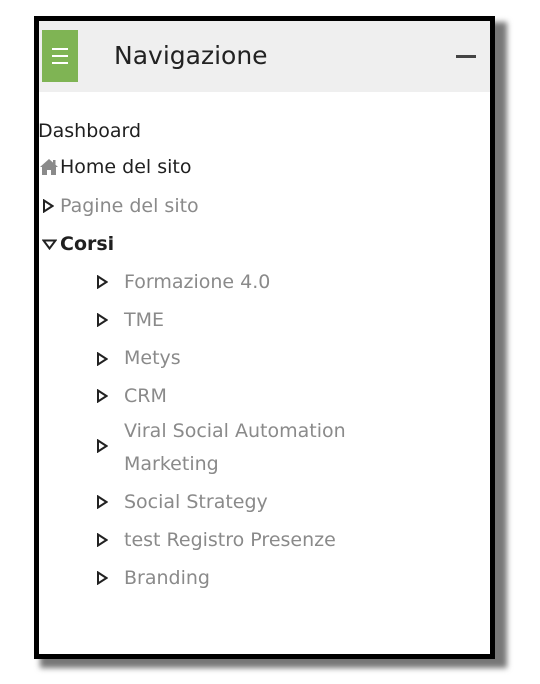 This screenshot has height=684, width=540. What do you see at coordinates (152, 358) in the screenshot?
I see `course-item: Metys` at bounding box center [152, 358].